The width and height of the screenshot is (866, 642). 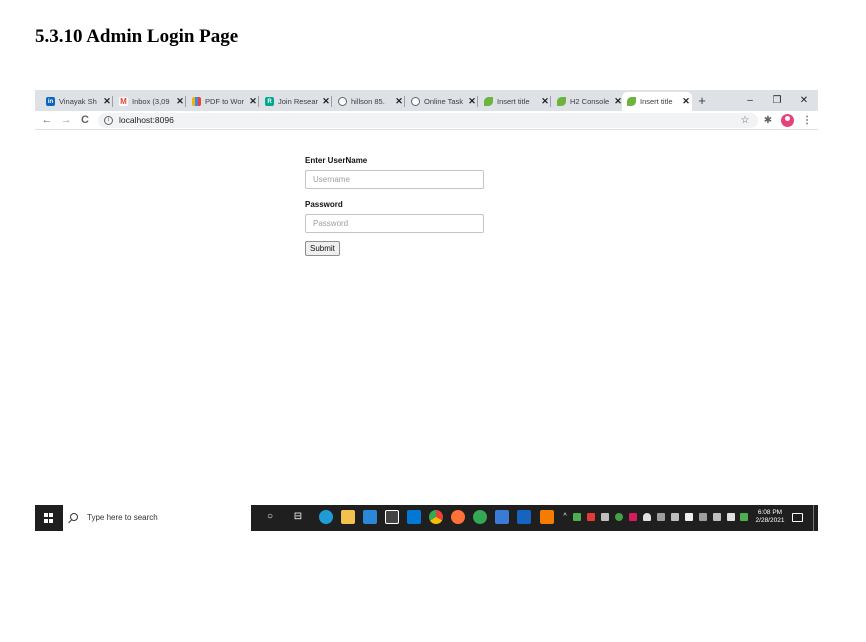 What do you see at coordinates (436, 517) in the screenshot?
I see `chrome-icon` at bounding box center [436, 517].